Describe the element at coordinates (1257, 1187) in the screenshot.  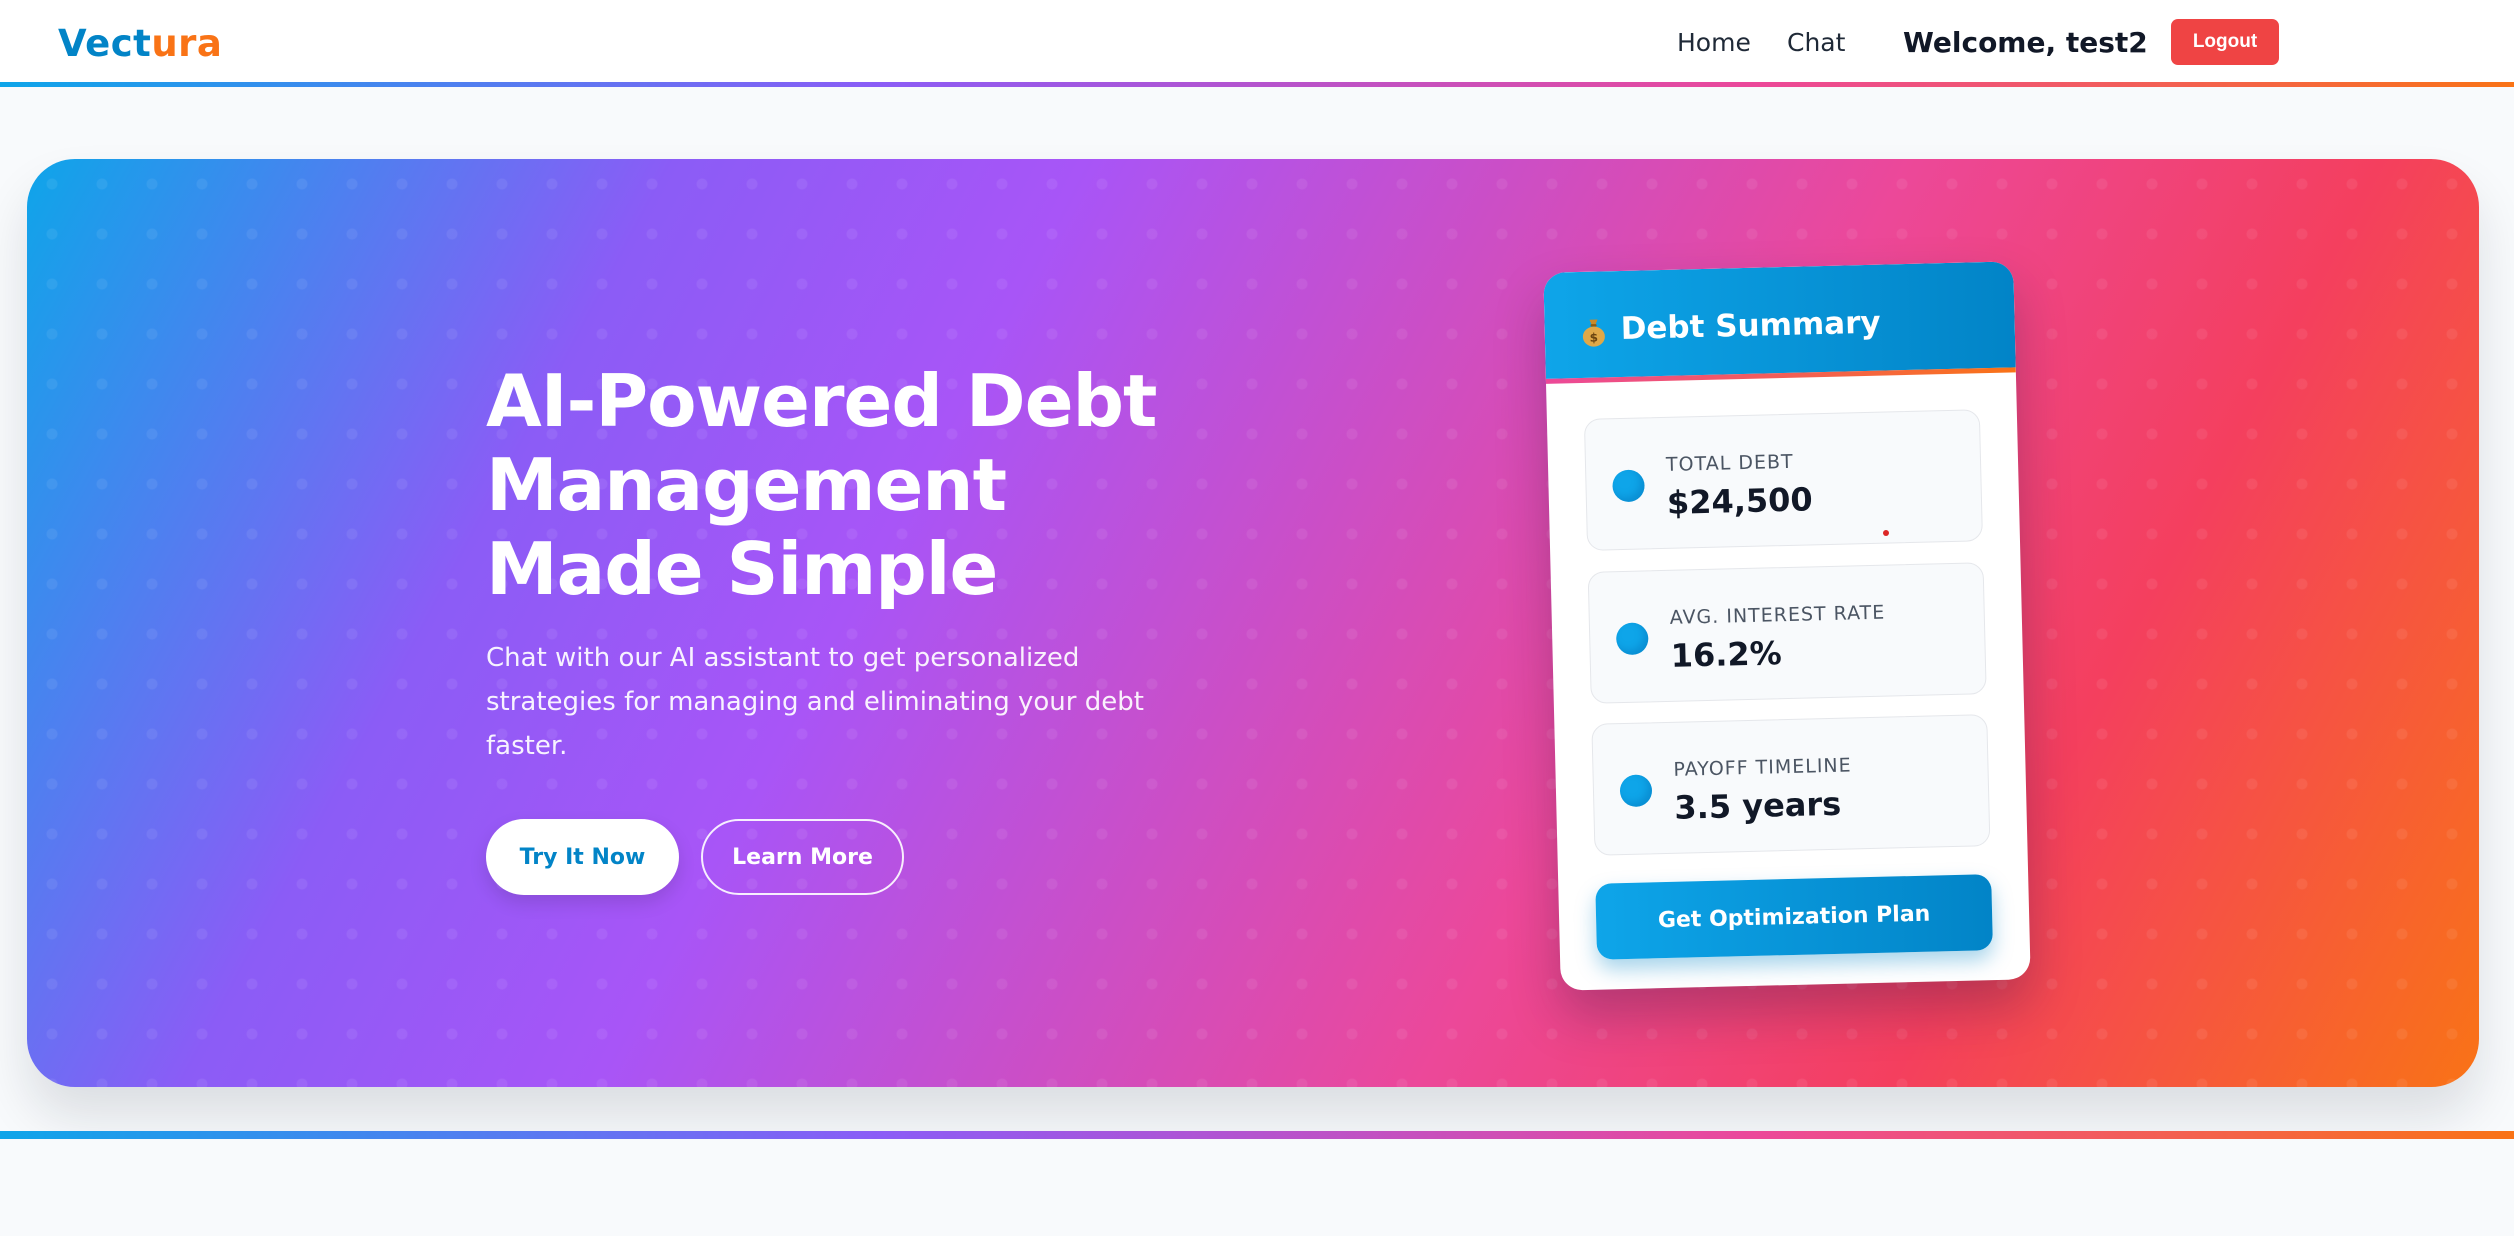
I see `page-lower-section` at that location.